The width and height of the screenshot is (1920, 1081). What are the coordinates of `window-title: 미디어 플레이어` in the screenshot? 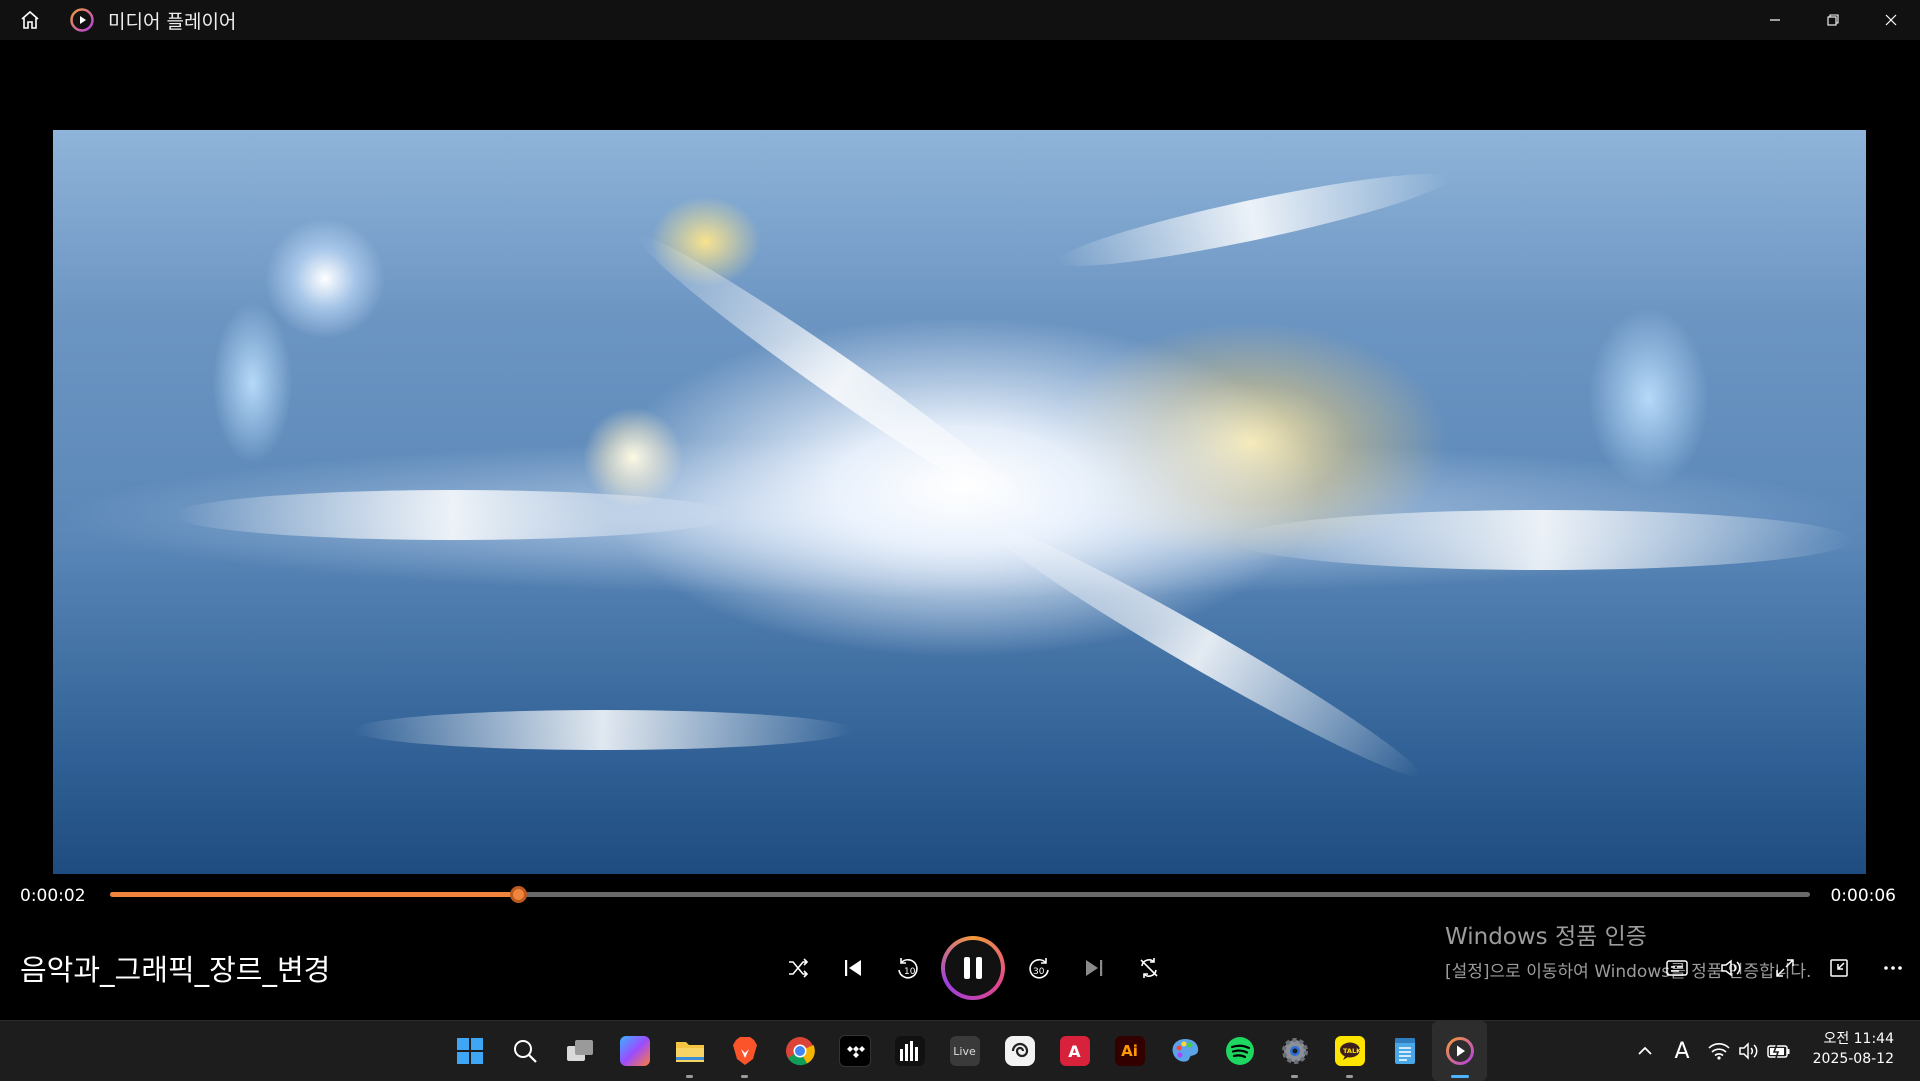 It's located at (172, 21).